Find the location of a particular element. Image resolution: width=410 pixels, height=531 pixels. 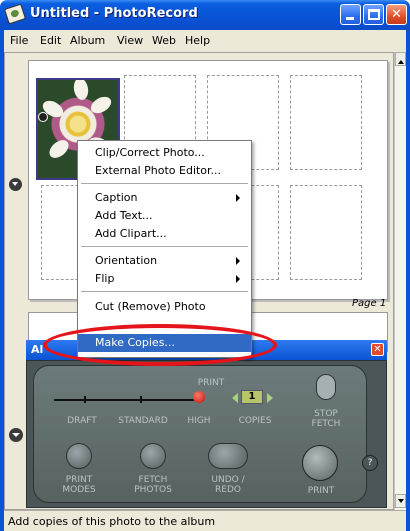

print-quality-caption: PRINT is located at coordinates (211, 383).